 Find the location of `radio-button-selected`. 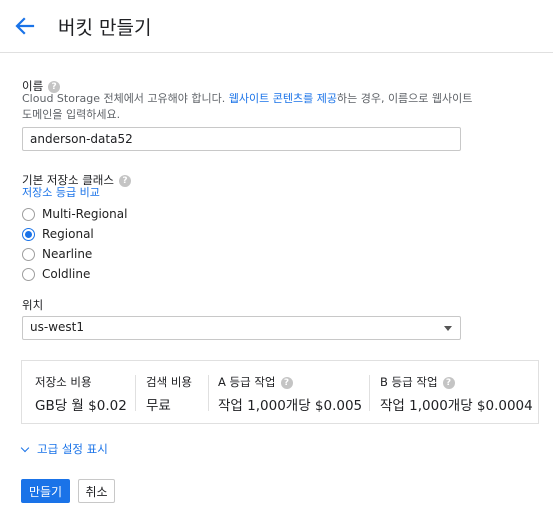

radio-button-selected is located at coordinates (28, 234).